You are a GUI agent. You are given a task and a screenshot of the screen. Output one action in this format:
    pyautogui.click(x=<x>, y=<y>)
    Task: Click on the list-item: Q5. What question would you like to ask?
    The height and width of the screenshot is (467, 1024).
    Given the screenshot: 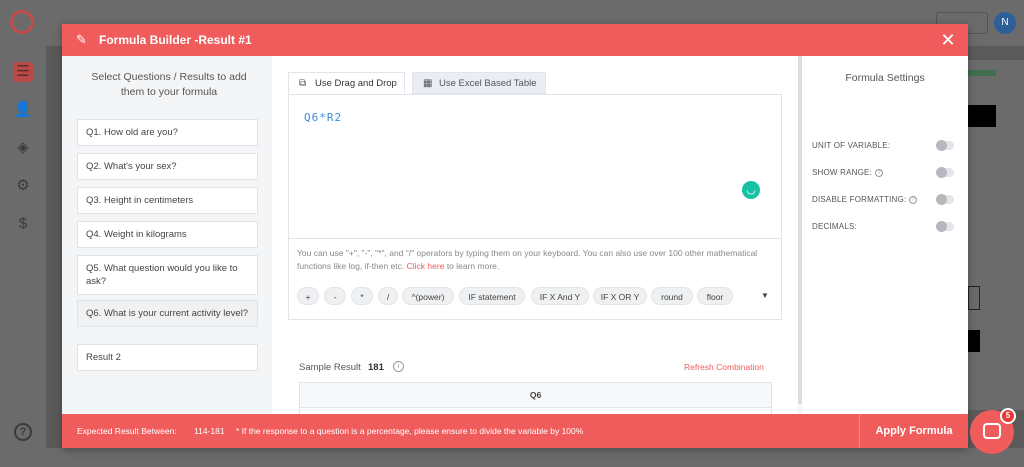 What is the action you would take?
    pyautogui.click(x=167, y=275)
    